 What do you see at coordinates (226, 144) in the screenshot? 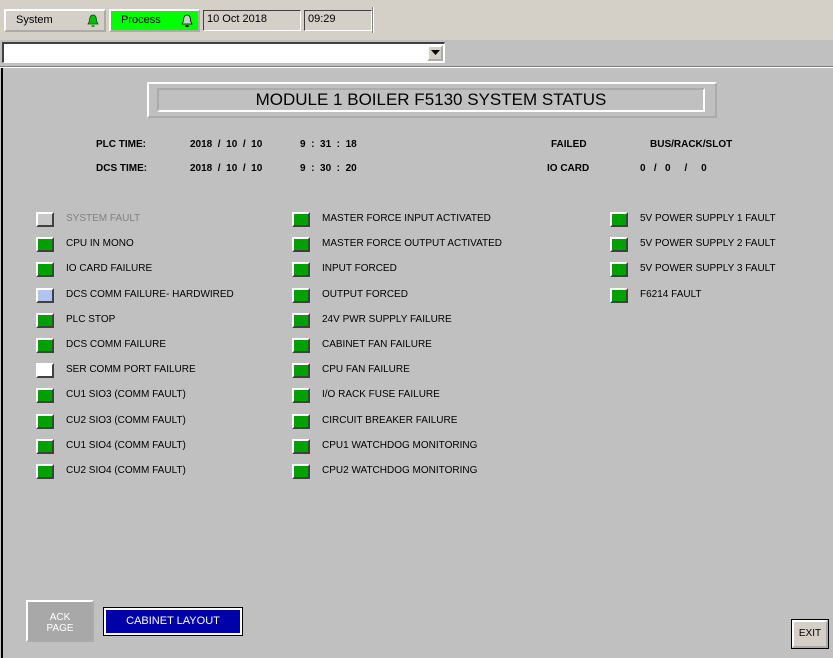
I see `plc-date-value: 2018 / 10 / 10` at bounding box center [226, 144].